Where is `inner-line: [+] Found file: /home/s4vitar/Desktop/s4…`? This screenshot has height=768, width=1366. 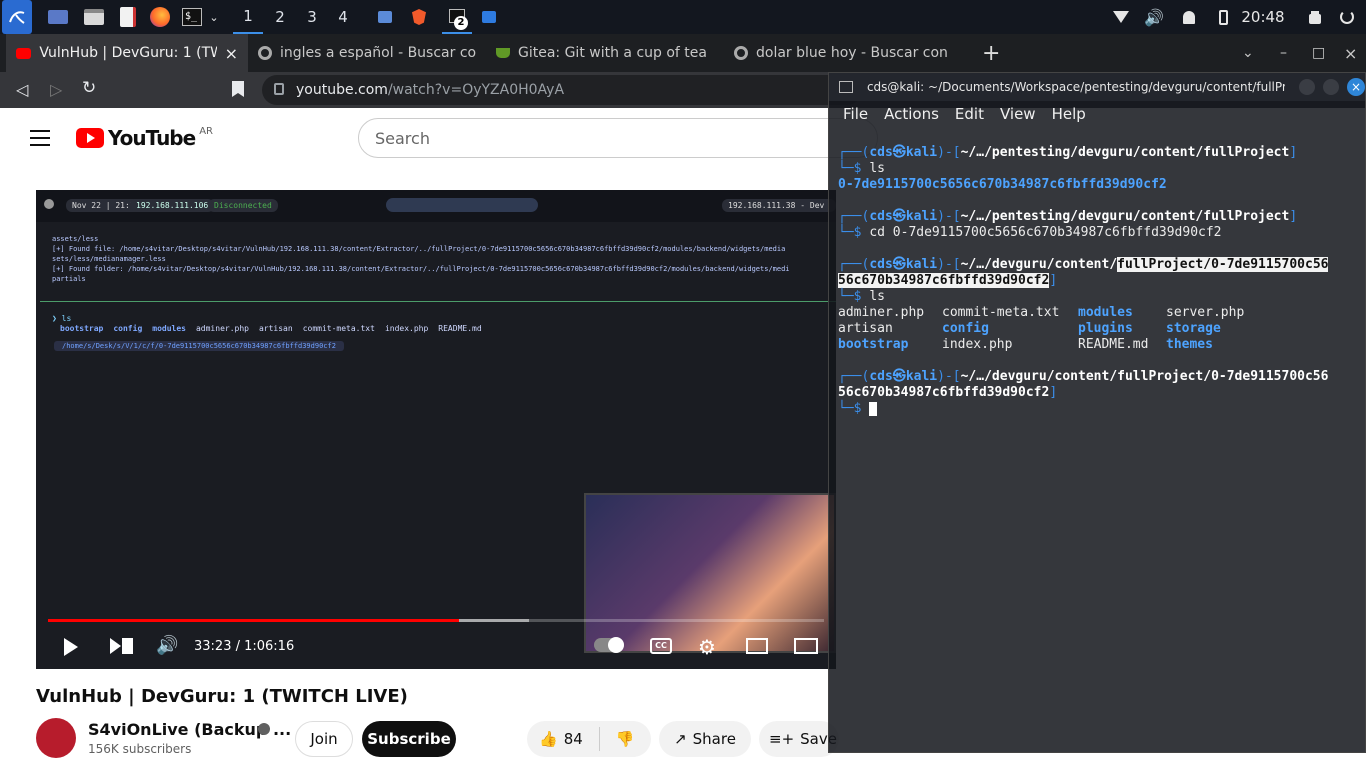
inner-line: [+] Found file: /home/s4vitar/Desktop/s4… is located at coordinates (419, 249).